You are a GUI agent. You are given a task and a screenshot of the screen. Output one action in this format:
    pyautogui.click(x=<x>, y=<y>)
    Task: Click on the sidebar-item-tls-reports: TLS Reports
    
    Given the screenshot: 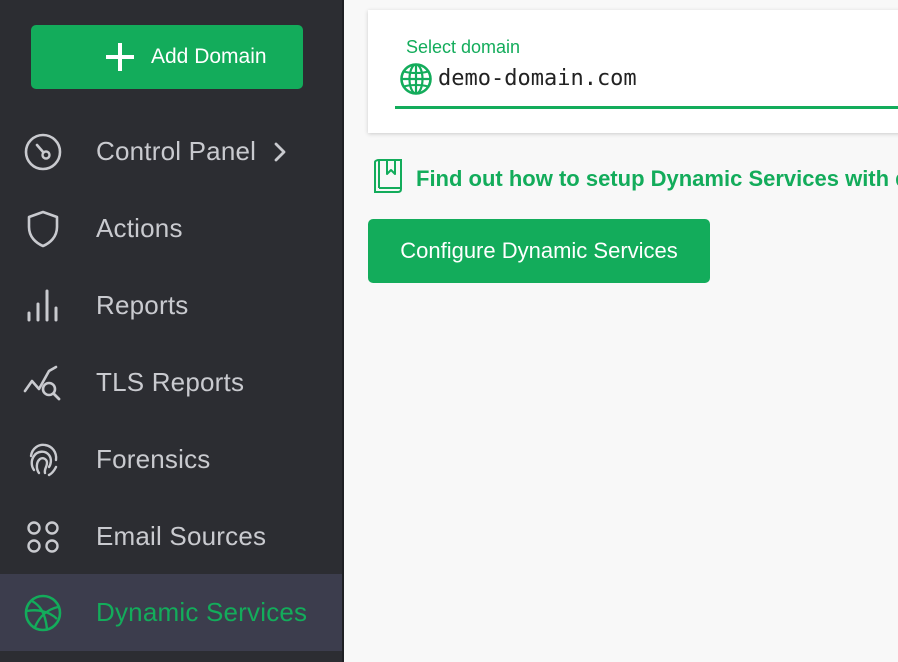 What is the action you would take?
    pyautogui.click(x=171, y=382)
    